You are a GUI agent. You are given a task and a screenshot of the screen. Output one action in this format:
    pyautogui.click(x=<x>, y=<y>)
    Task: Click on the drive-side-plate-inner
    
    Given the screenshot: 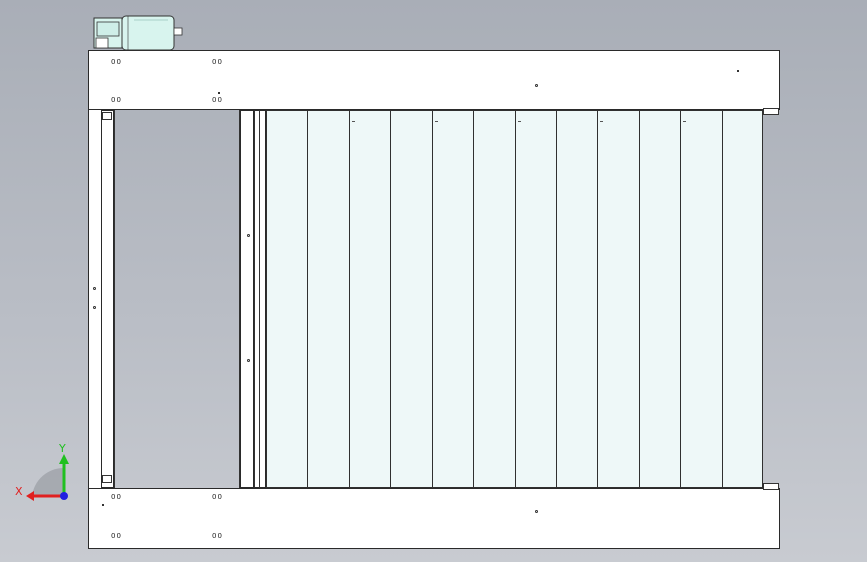 What is the action you would take?
    pyautogui.click(x=260, y=299)
    